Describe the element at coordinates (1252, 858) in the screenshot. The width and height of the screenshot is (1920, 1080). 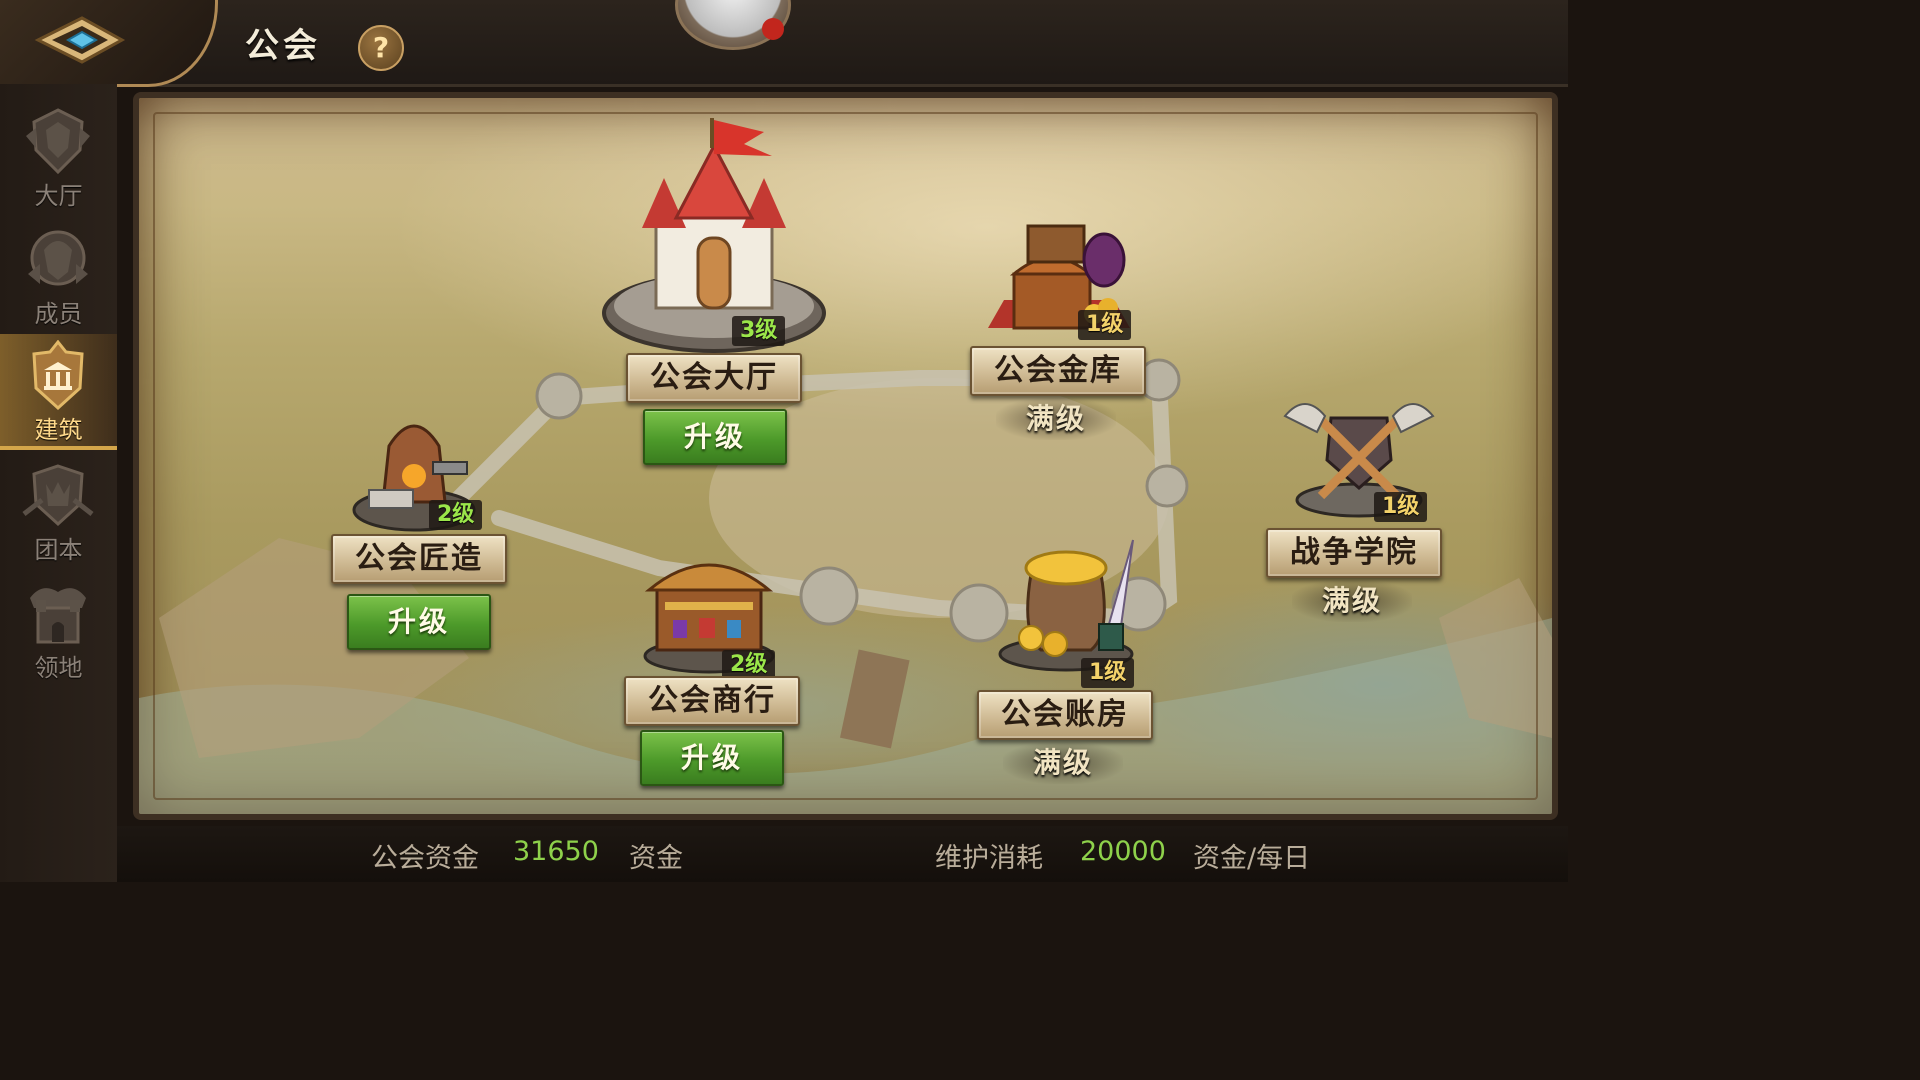
I see `upkeep-unit: 资金/每日` at that location.